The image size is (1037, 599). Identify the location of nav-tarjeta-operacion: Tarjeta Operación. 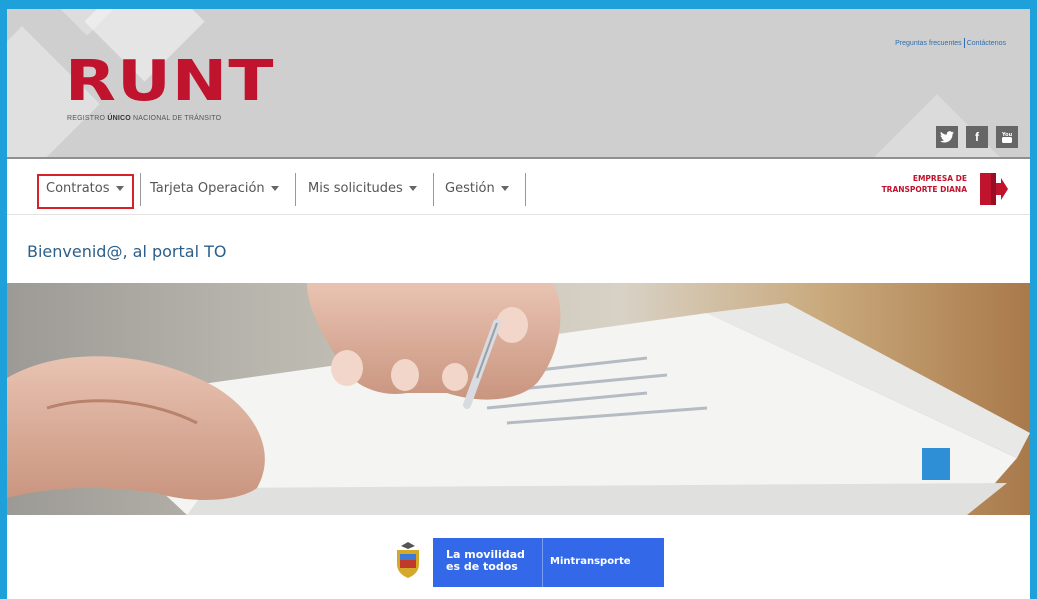
(214, 189).